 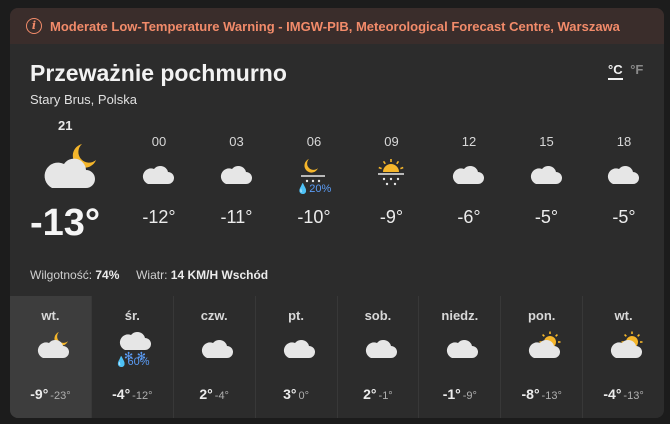 I want to click on current-hour: 21, so click(x=65, y=125).